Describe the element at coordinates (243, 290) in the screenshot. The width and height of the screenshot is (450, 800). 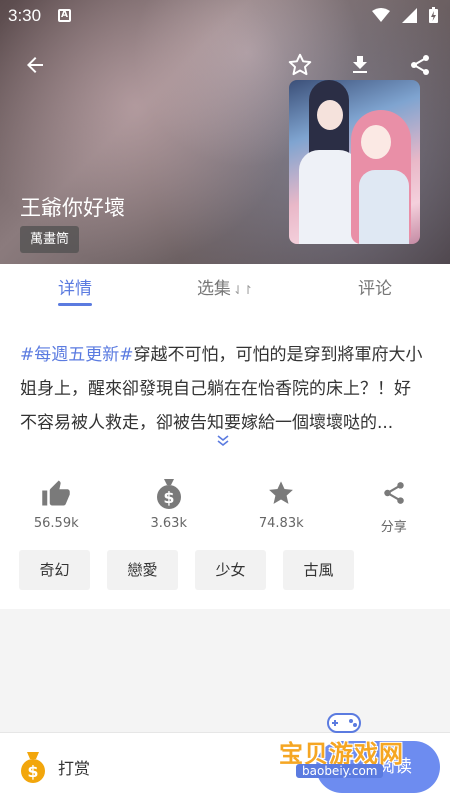
I see `sort-icon: ⇃↾` at that location.